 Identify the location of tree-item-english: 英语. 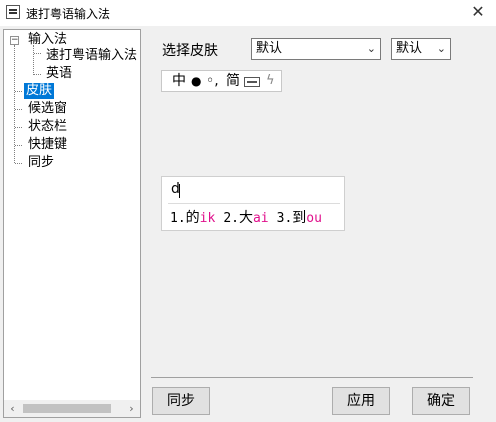
(59, 74).